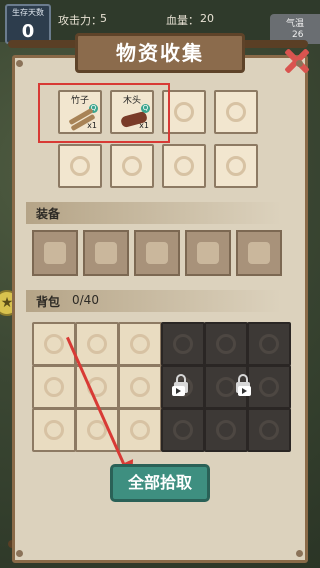 The width and height of the screenshot is (320, 568). Describe the element at coordinates (182, 20) in the screenshot. I see `hp-label: 血量：` at that location.